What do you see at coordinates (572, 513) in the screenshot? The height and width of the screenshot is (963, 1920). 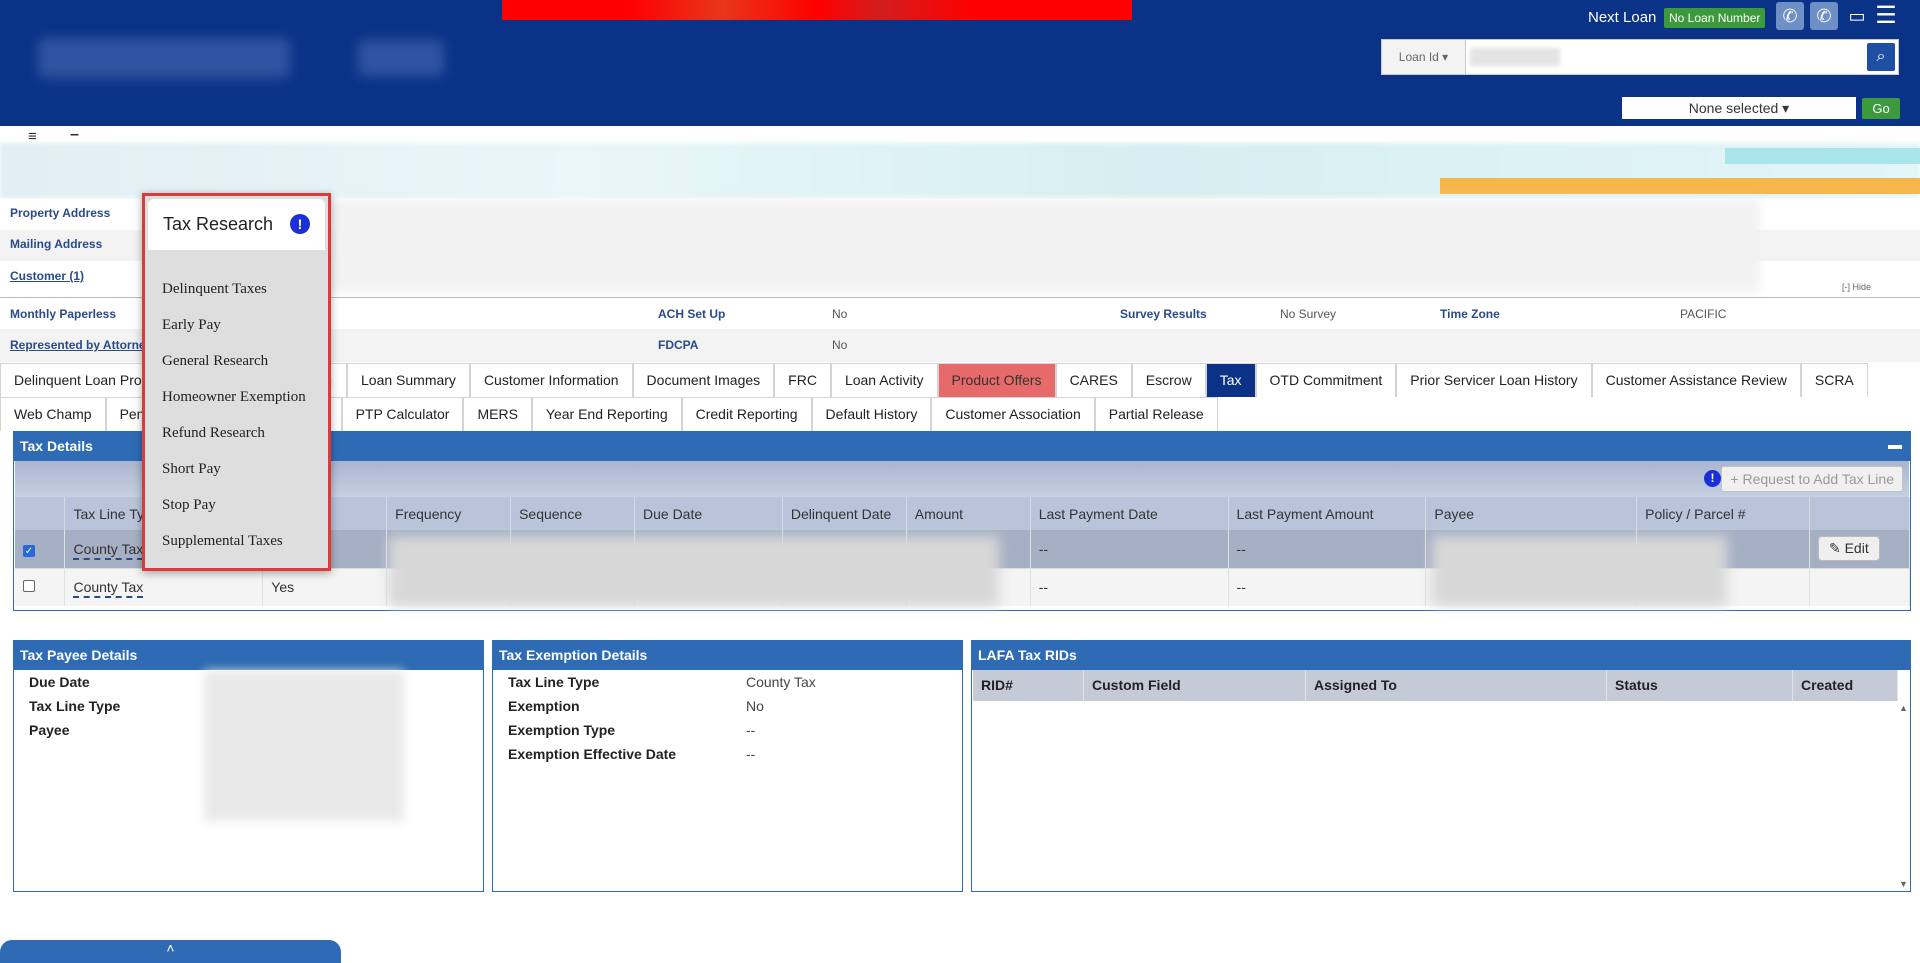 I see `column-header: Sequence` at bounding box center [572, 513].